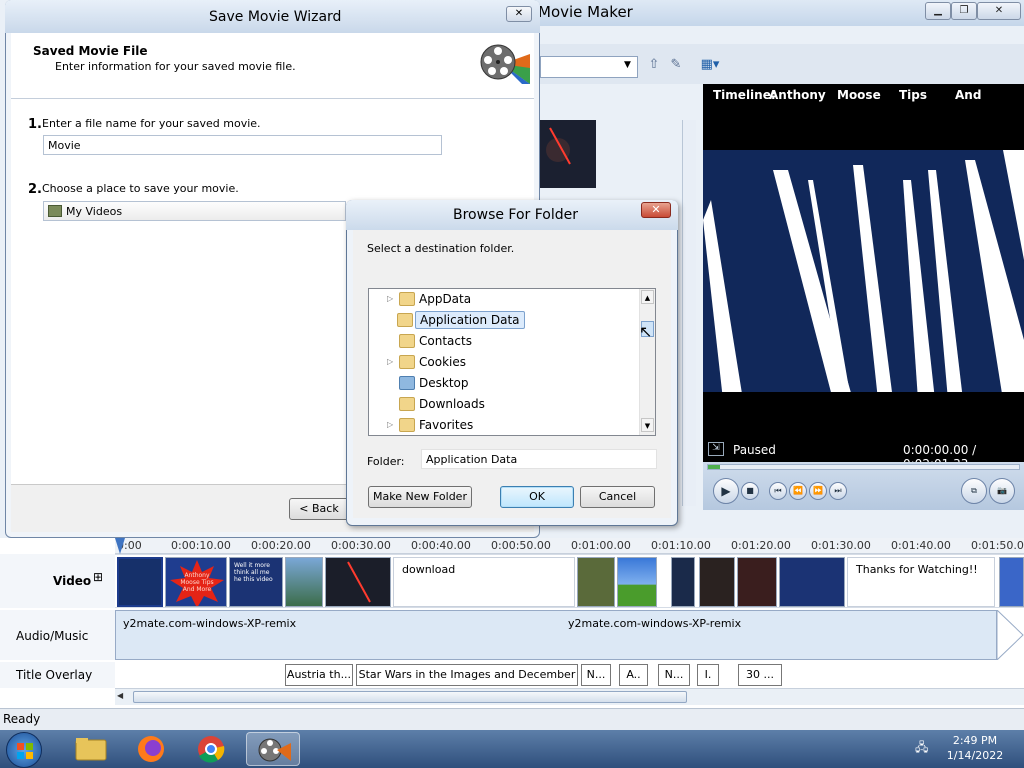 The image size is (1024, 768). I want to click on browse-close-button: ✕, so click(656, 210).